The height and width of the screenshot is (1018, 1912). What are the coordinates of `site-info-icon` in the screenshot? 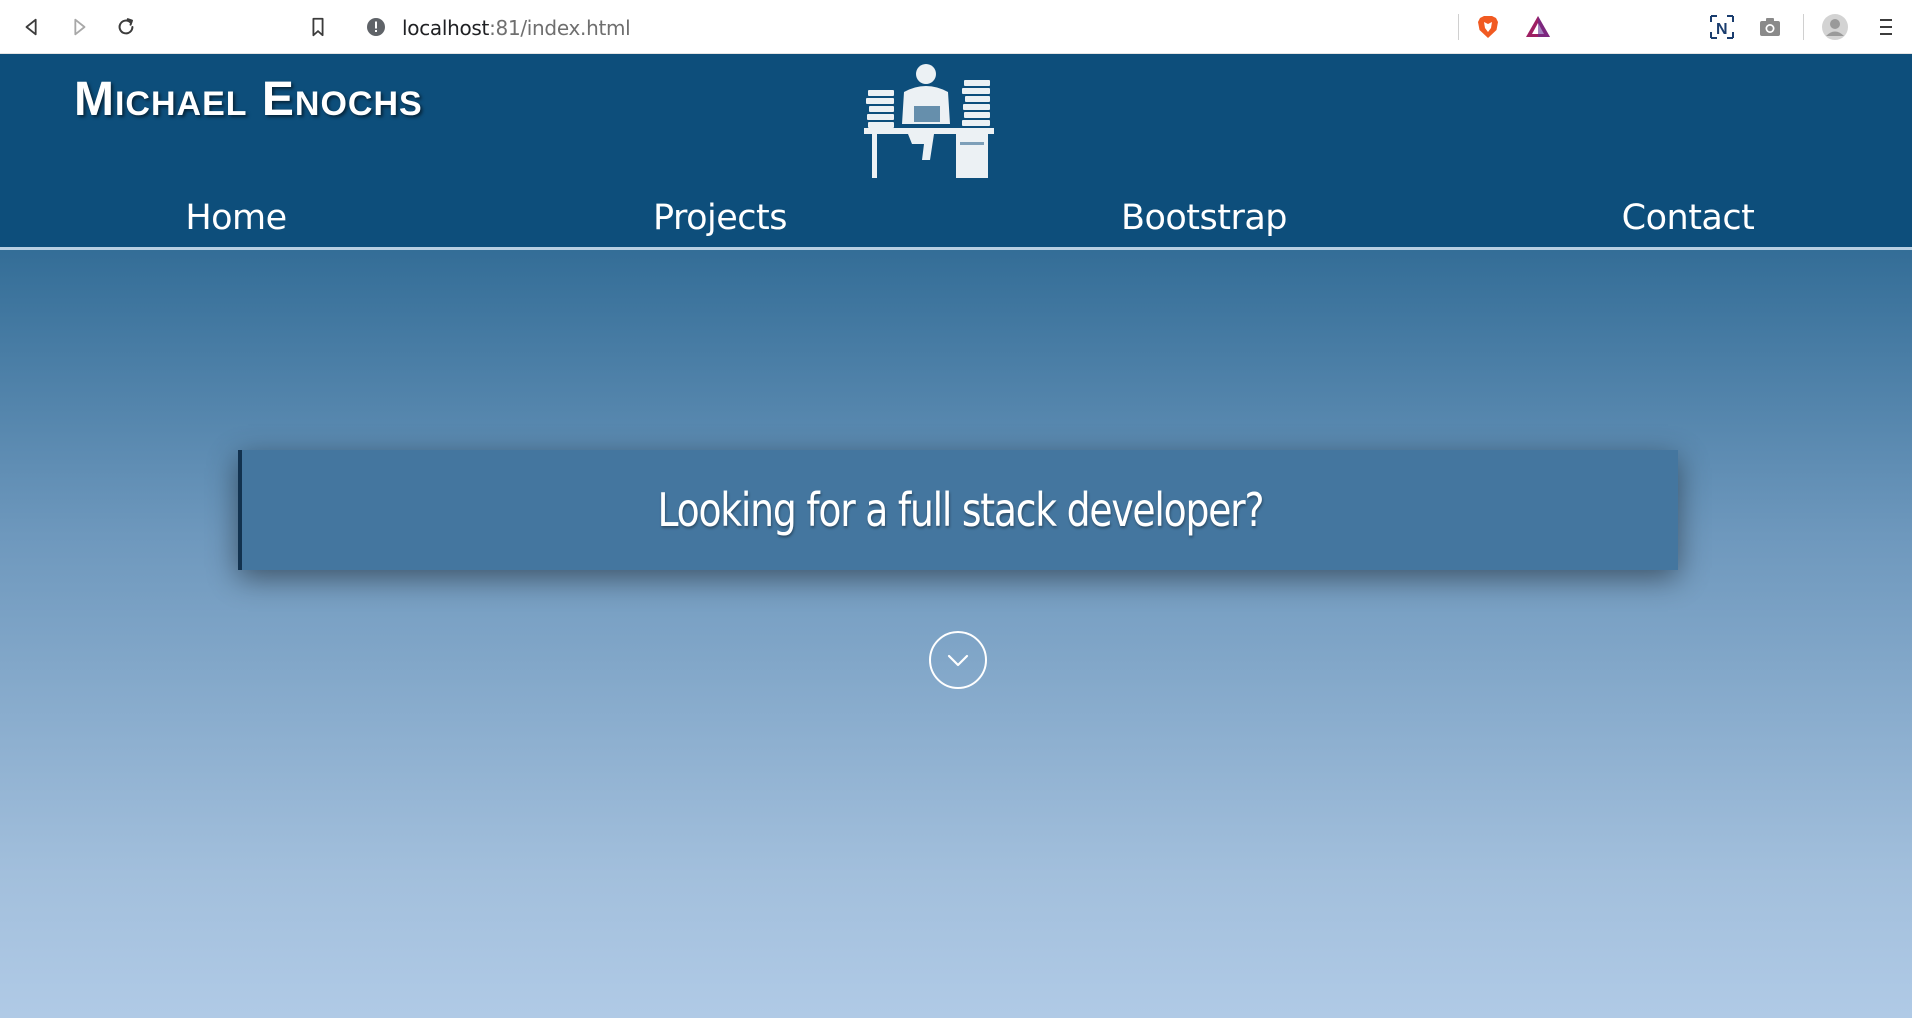 It's located at (376, 27).